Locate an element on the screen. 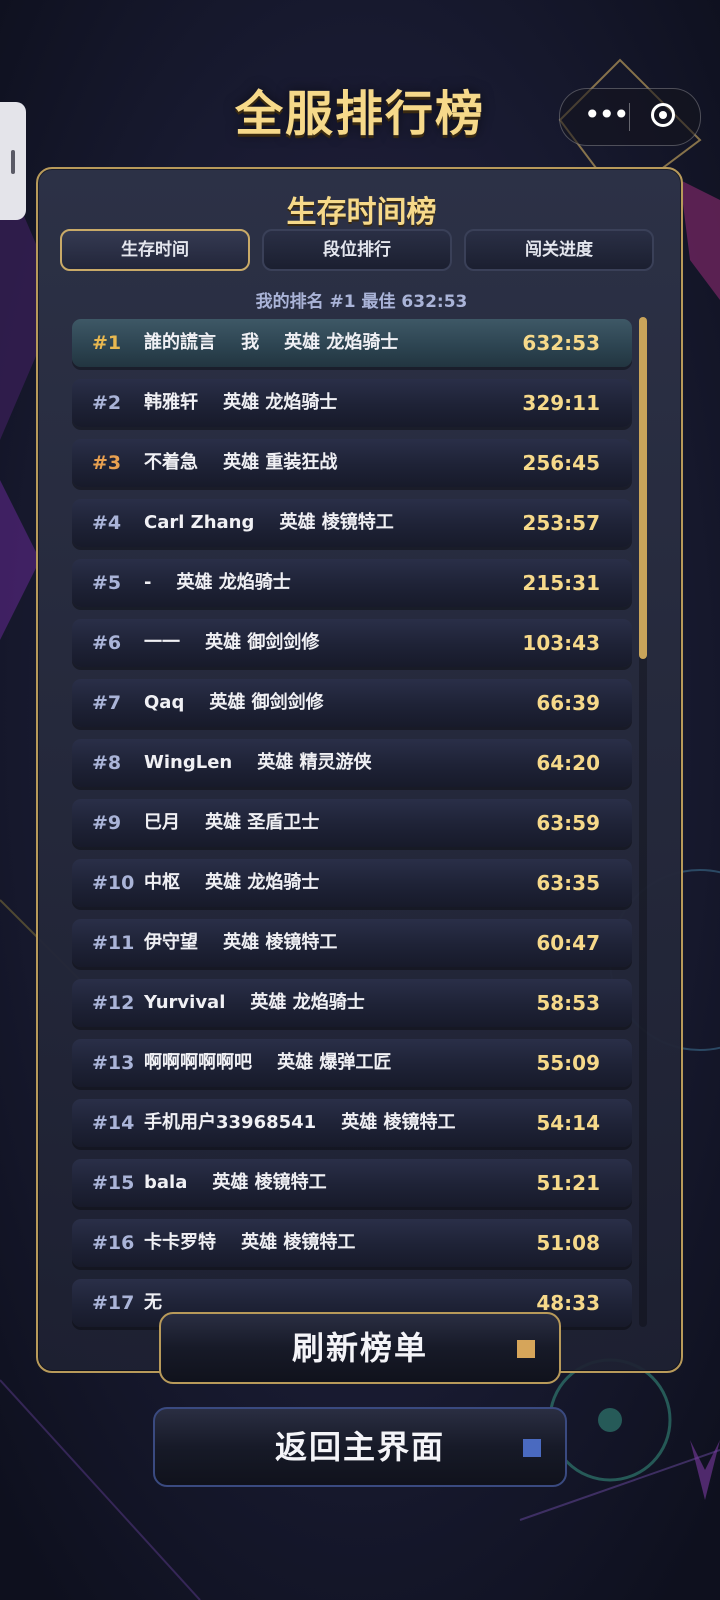 Image resolution: width=720 pixels, height=1600 pixels. my-rank-summary: 我的排名 #1 最佳 632:53 is located at coordinates (361, 302).